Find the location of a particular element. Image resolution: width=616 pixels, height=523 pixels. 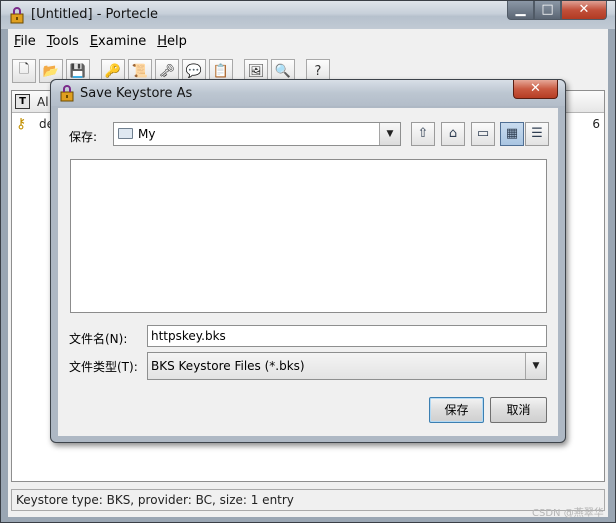

menu-file: File is located at coordinates (25, 41).